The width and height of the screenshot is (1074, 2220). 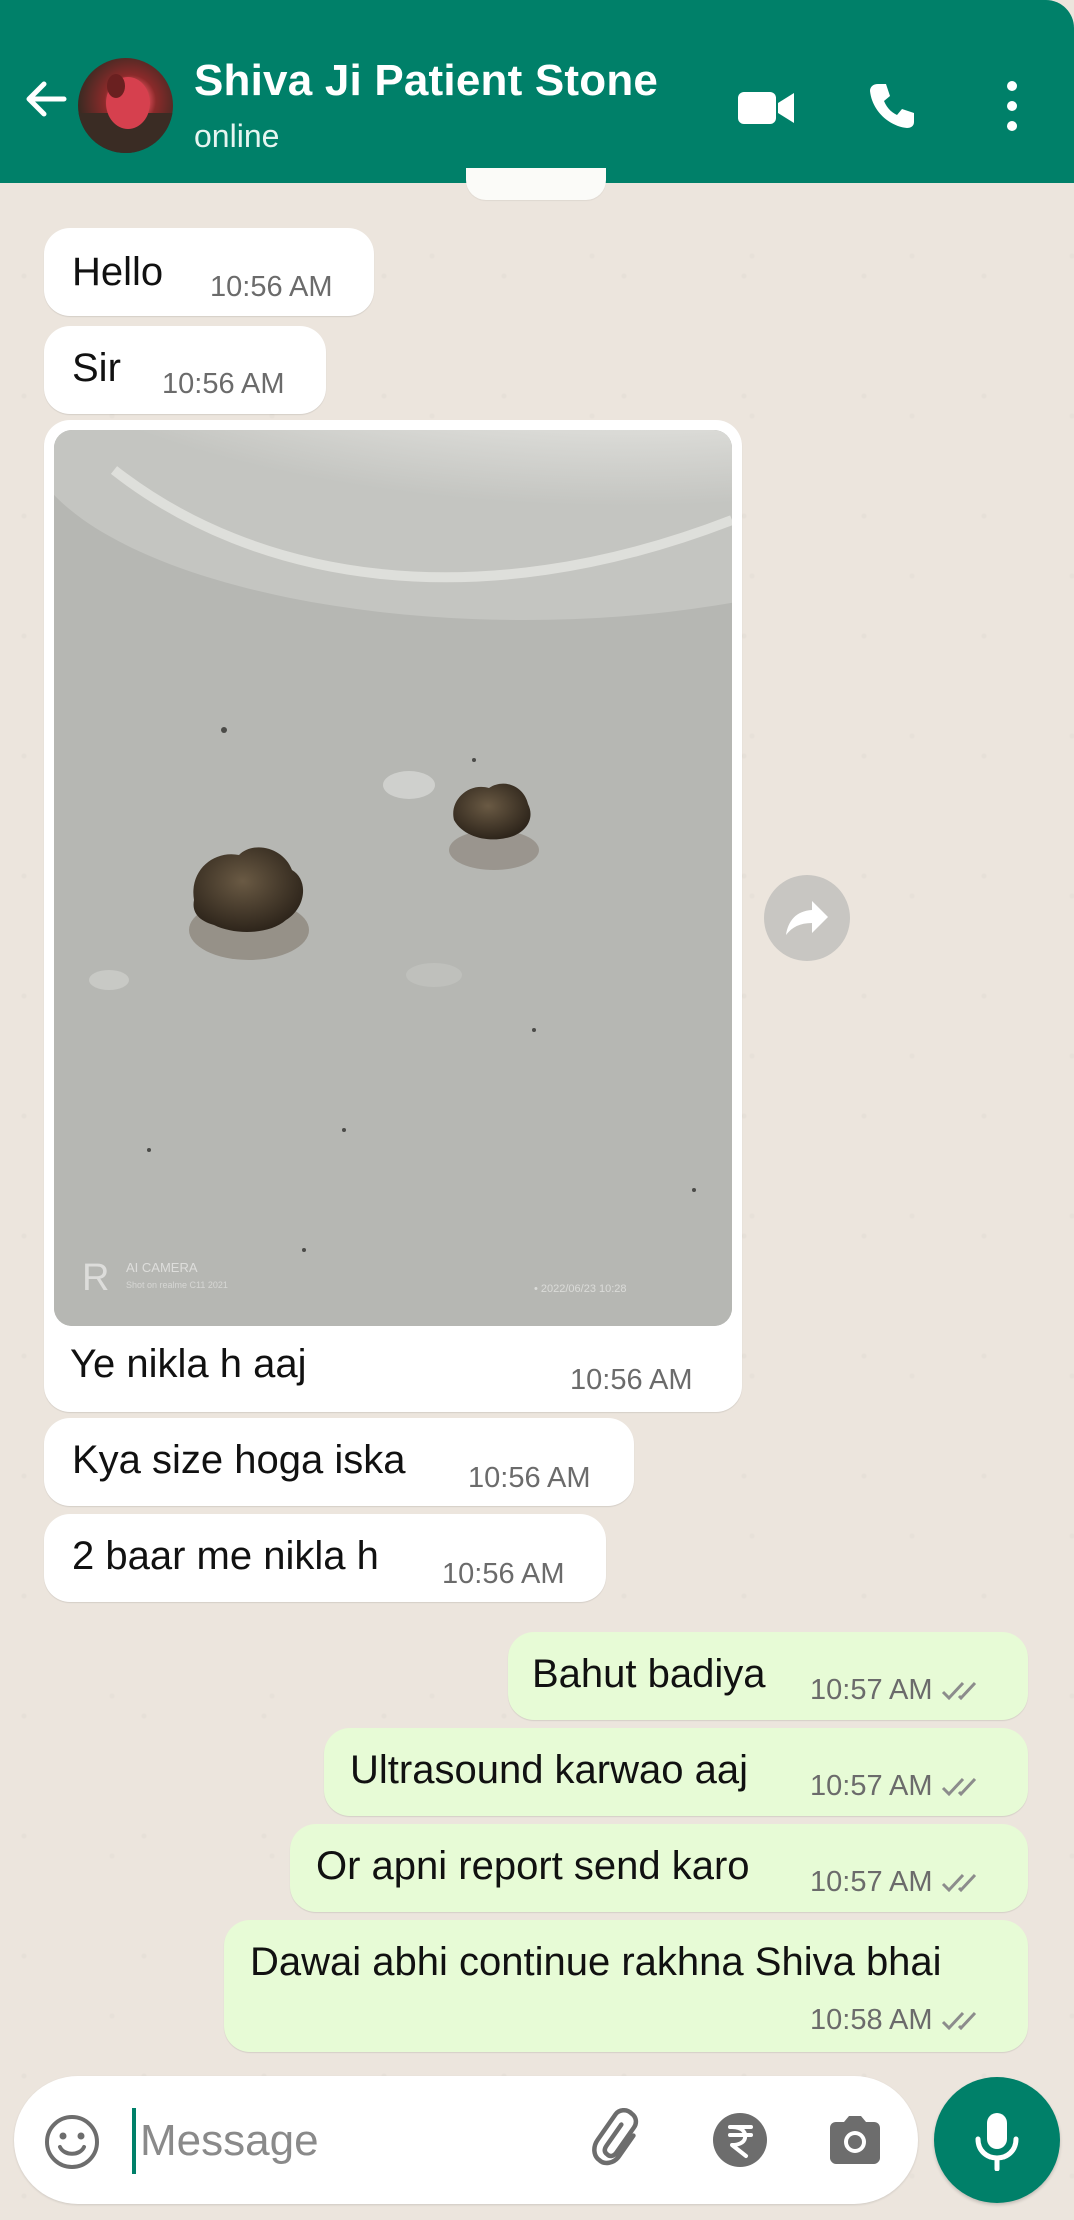 I want to click on voice-record-button, so click(x=997, y=2140).